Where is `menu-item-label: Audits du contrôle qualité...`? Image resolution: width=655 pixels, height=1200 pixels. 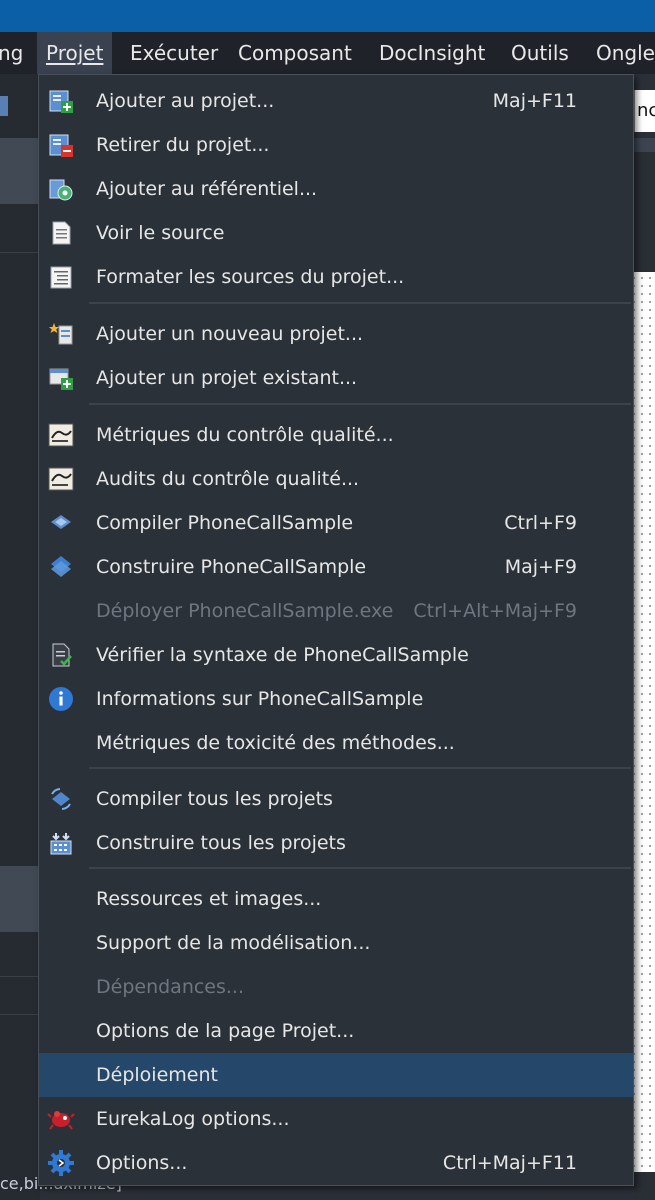 menu-item-label: Audits du contrôle qualité... is located at coordinates (228, 479).